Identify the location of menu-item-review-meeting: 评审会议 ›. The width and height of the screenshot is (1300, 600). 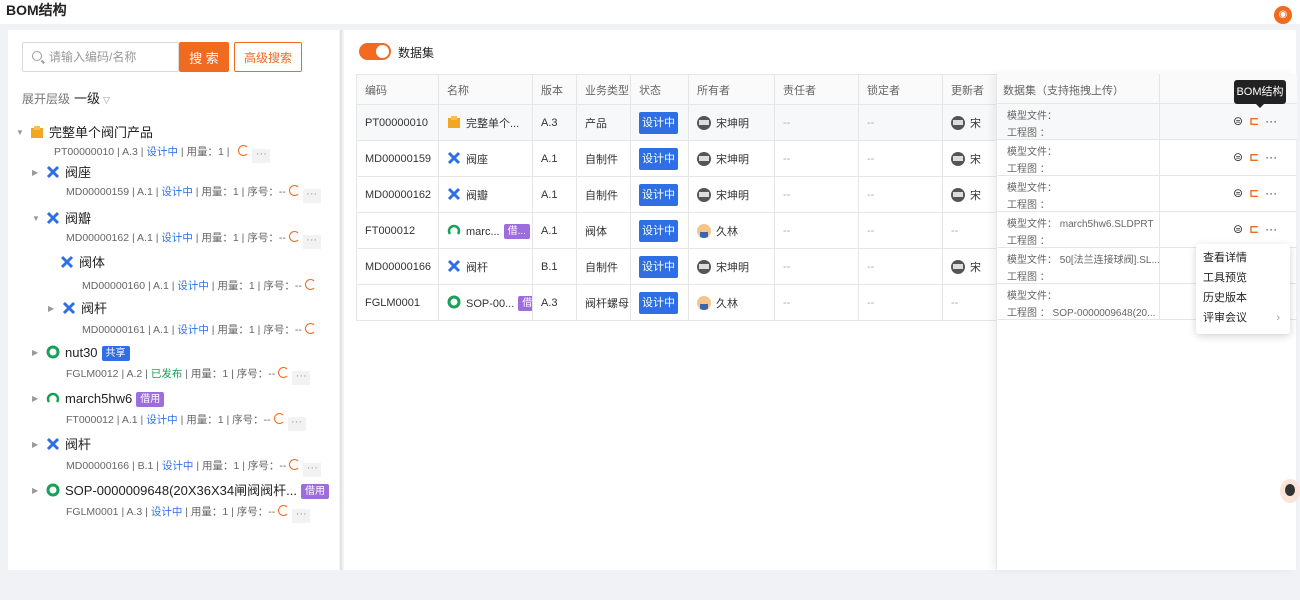
(1243, 318).